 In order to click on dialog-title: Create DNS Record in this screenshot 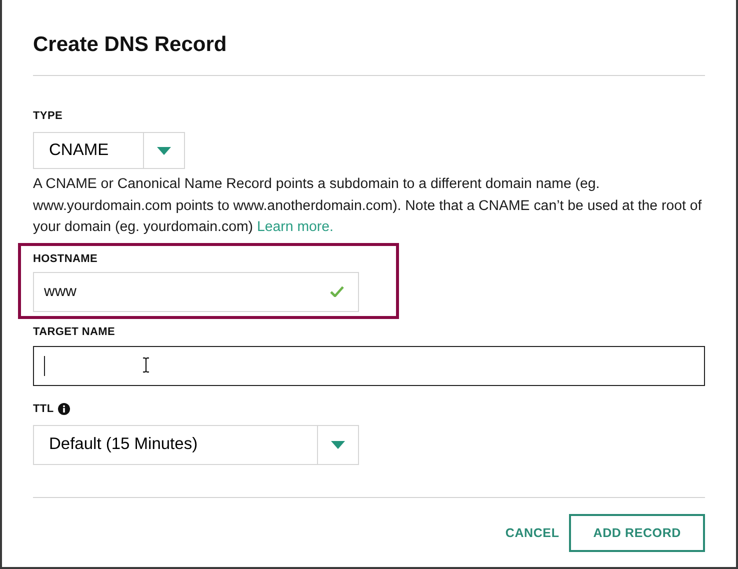, I will do `click(130, 45)`.